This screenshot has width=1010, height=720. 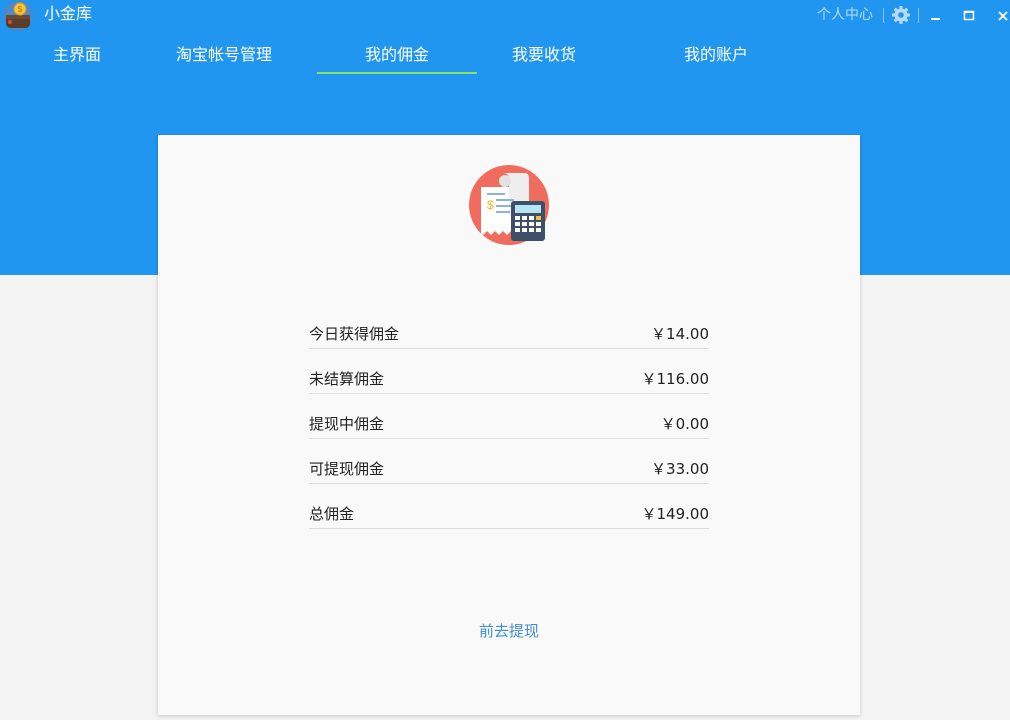 What do you see at coordinates (1001, 15) in the screenshot?
I see `close-icon` at bounding box center [1001, 15].